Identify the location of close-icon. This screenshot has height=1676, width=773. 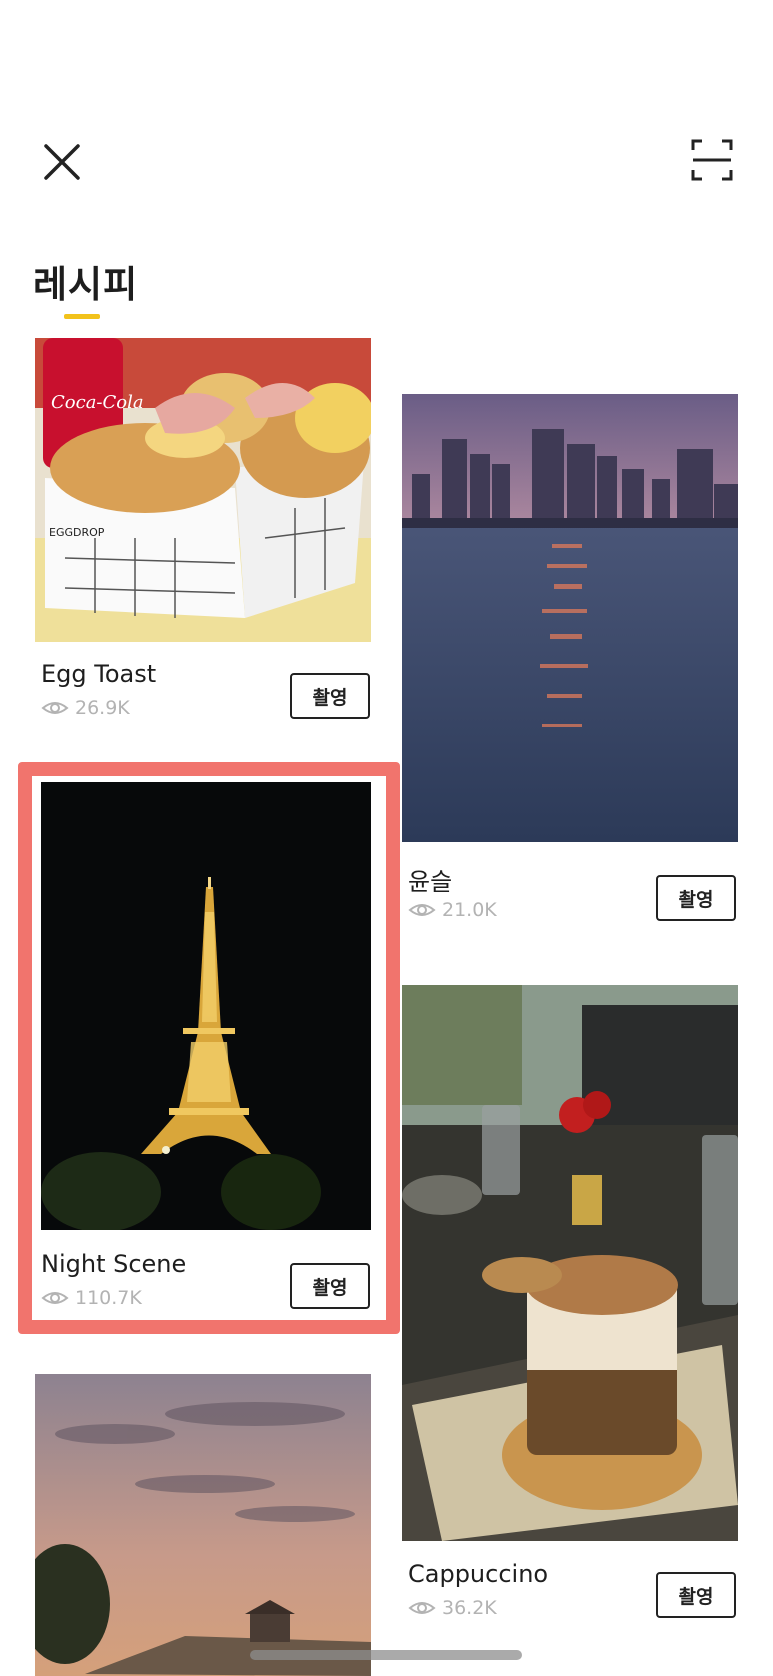
(62, 162).